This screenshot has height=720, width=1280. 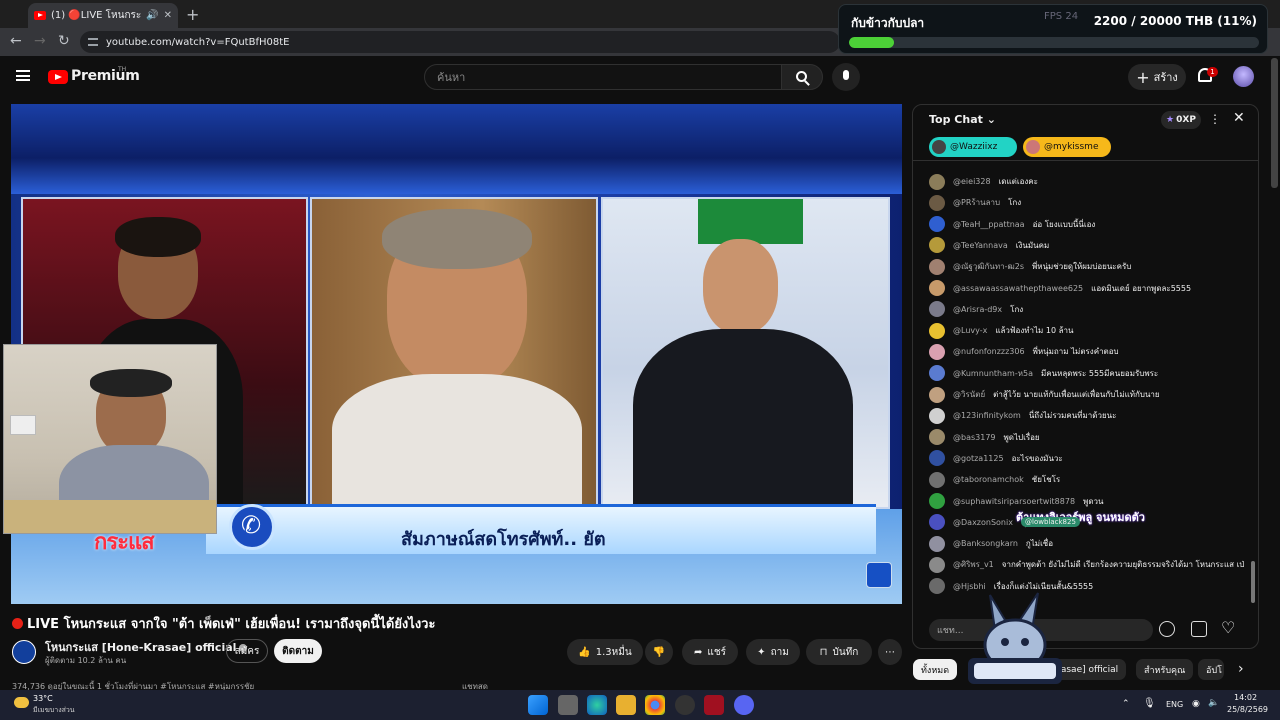 I want to click on xp-badge: ★ 0XP, so click(x=1181, y=120).